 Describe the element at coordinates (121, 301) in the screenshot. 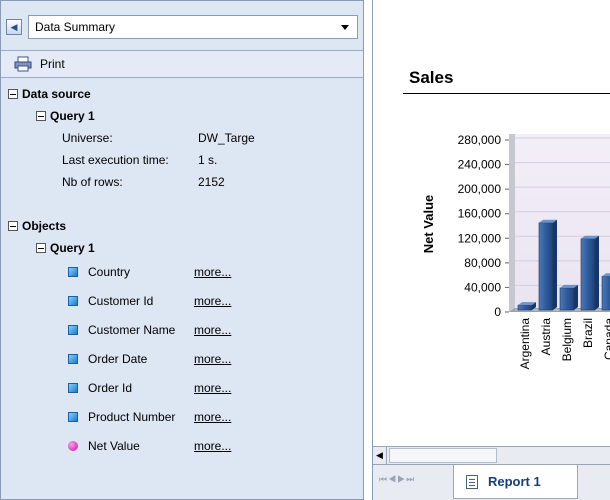

I see `object-name: Customer Id` at that location.